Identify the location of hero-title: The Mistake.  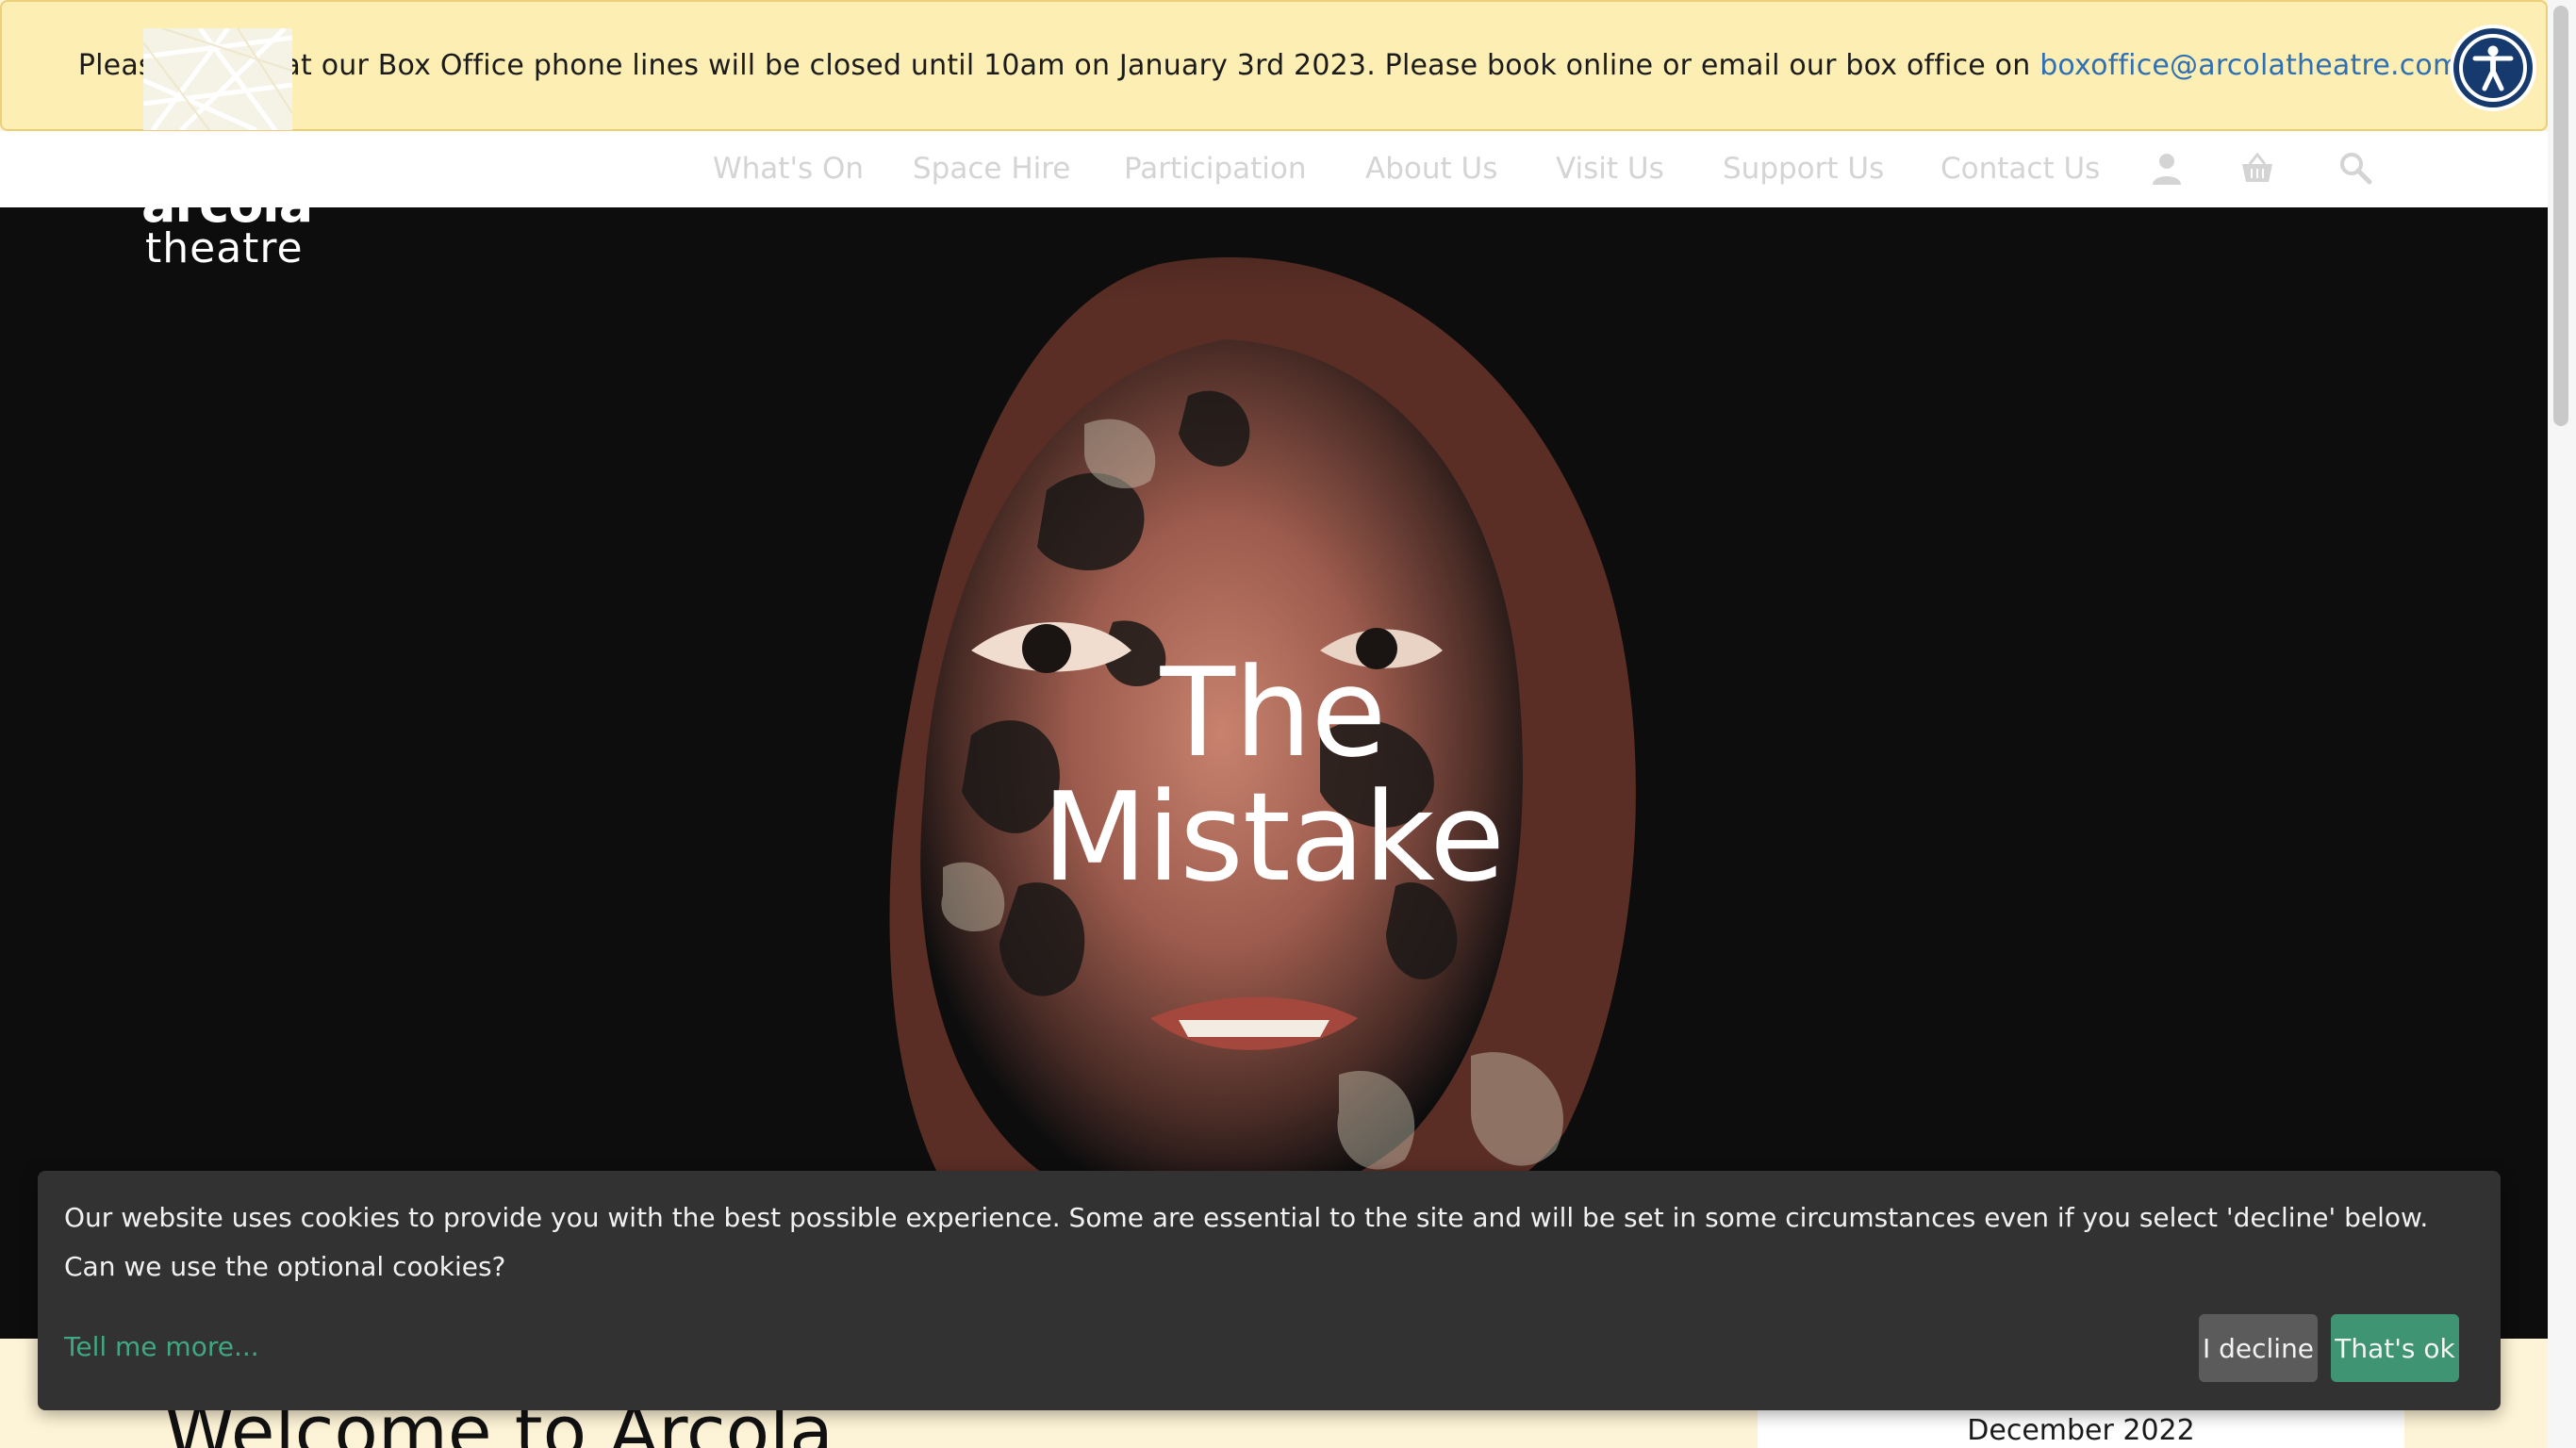
(1273, 774).